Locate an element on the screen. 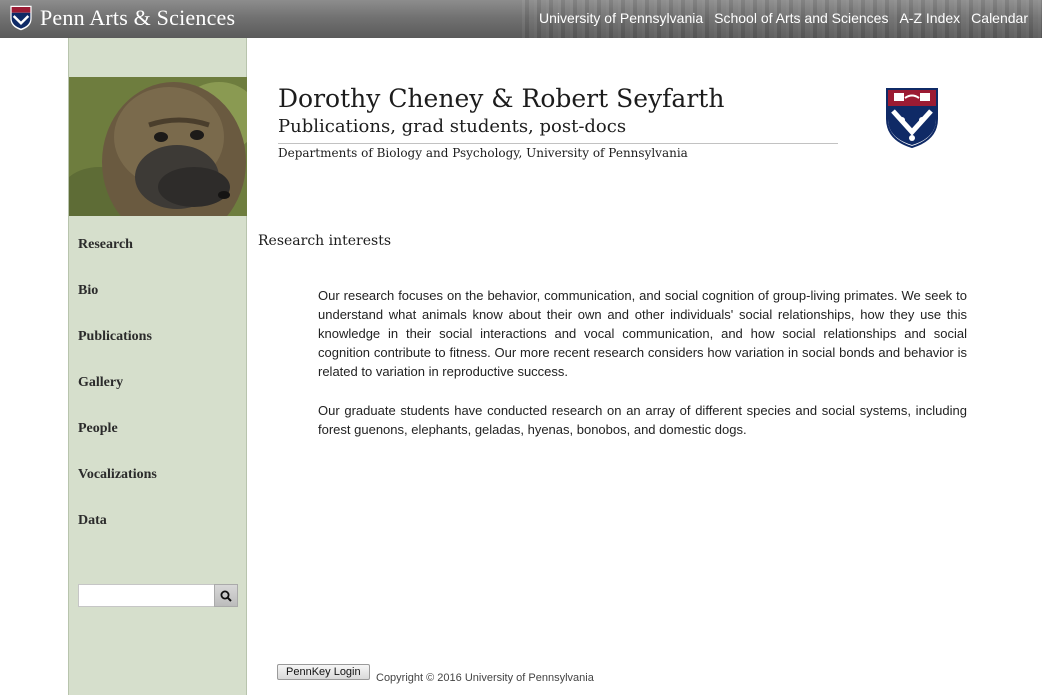  sidebar-item-research: Research is located at coordinates (117, 258).